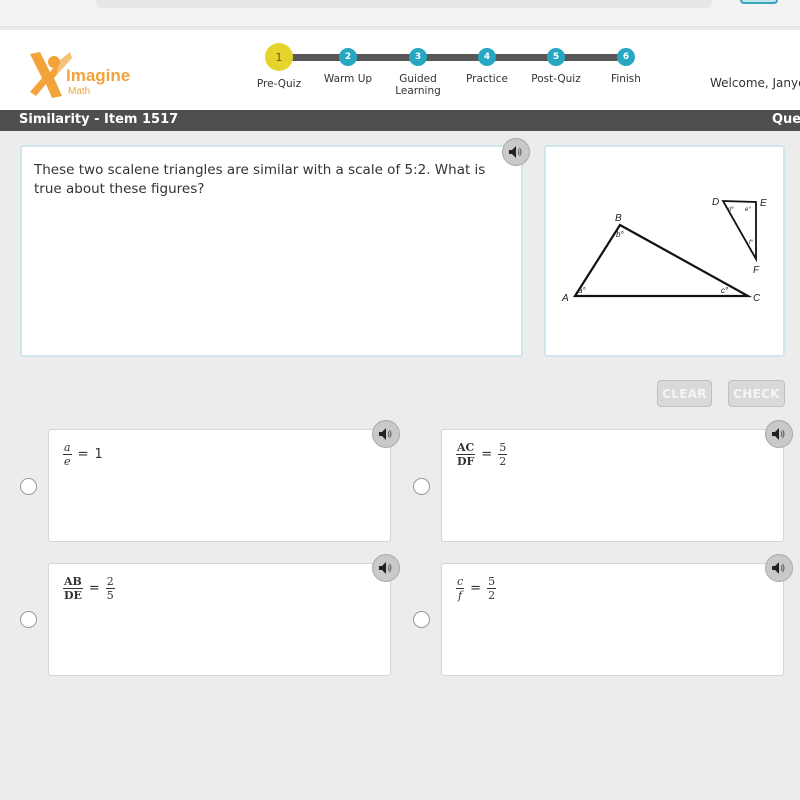 This screenshot has width=800, height=800. What do you see at coordinates (418, 85) in the screenshot?
I see `step-label: Guided Learning` at bounding box center [418, 85].